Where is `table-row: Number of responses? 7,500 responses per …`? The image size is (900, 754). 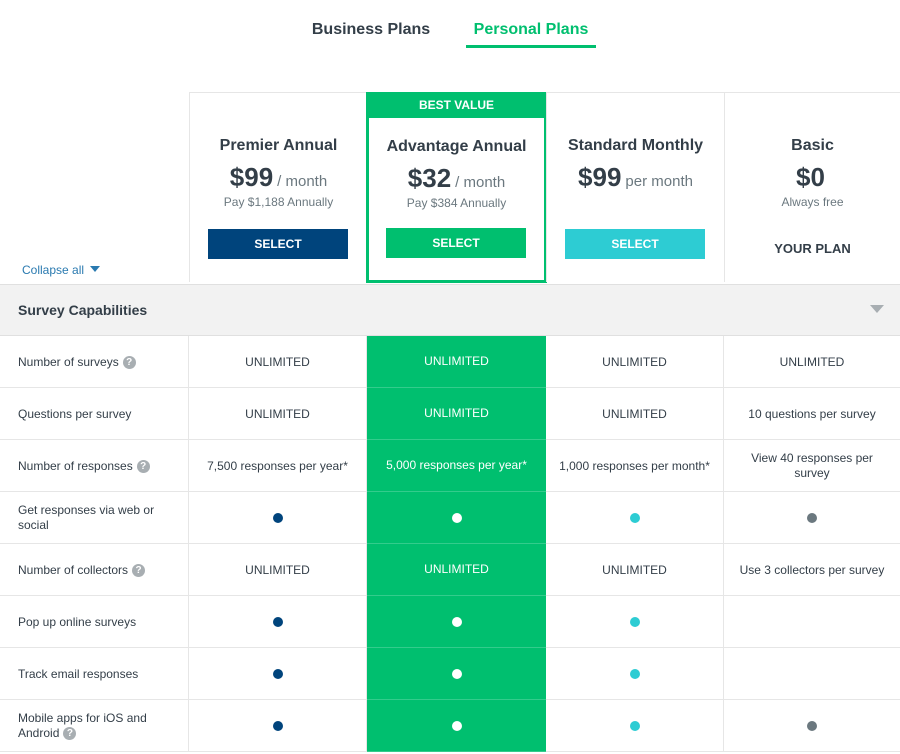 table-row: Number of responses? 7,500 responses per … is located at coordinates (450, 466).